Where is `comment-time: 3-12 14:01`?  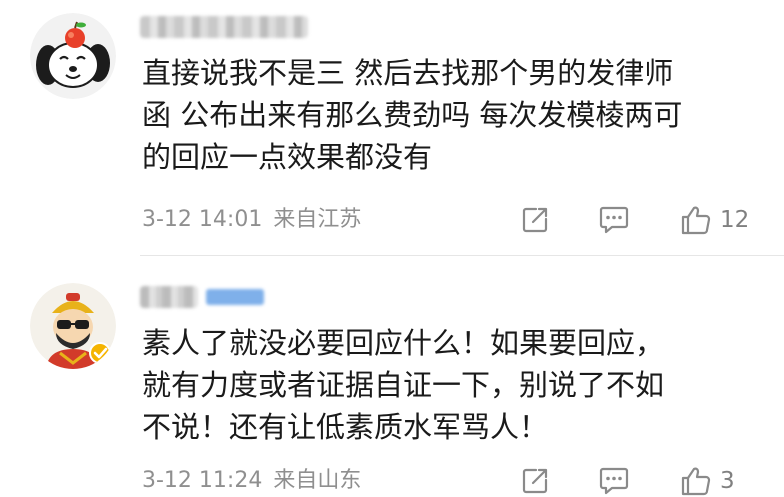
comment-time: 3-12 14:01 is located at coordinates (202, 219).